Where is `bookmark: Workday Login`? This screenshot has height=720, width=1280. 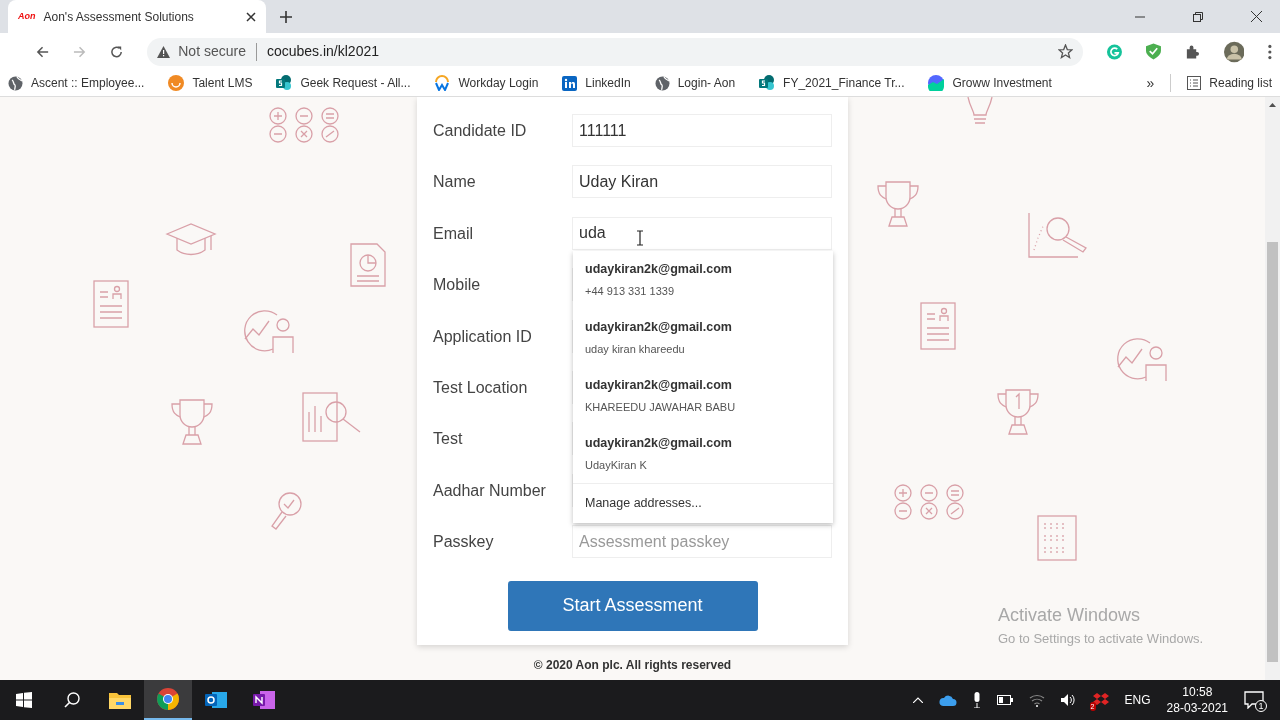 bookmark: Workday Login is located at coordinates (486, 83).